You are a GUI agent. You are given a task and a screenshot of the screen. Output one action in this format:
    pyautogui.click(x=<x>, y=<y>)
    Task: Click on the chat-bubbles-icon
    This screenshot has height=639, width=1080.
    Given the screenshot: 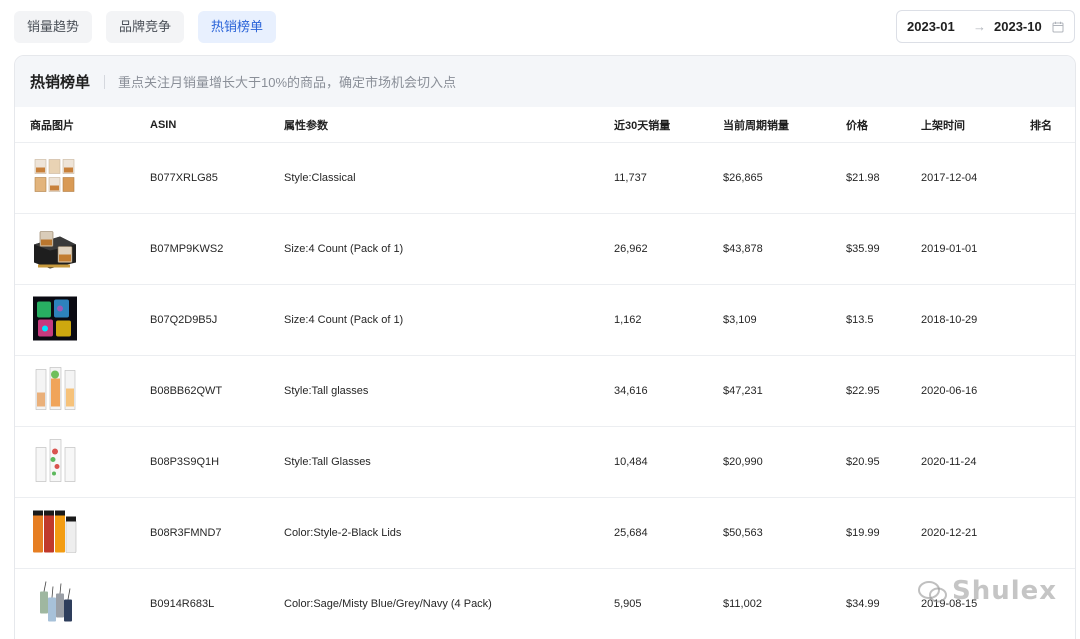 What is the action you would take?
    pyautogui.click(x=933, y=592)
    